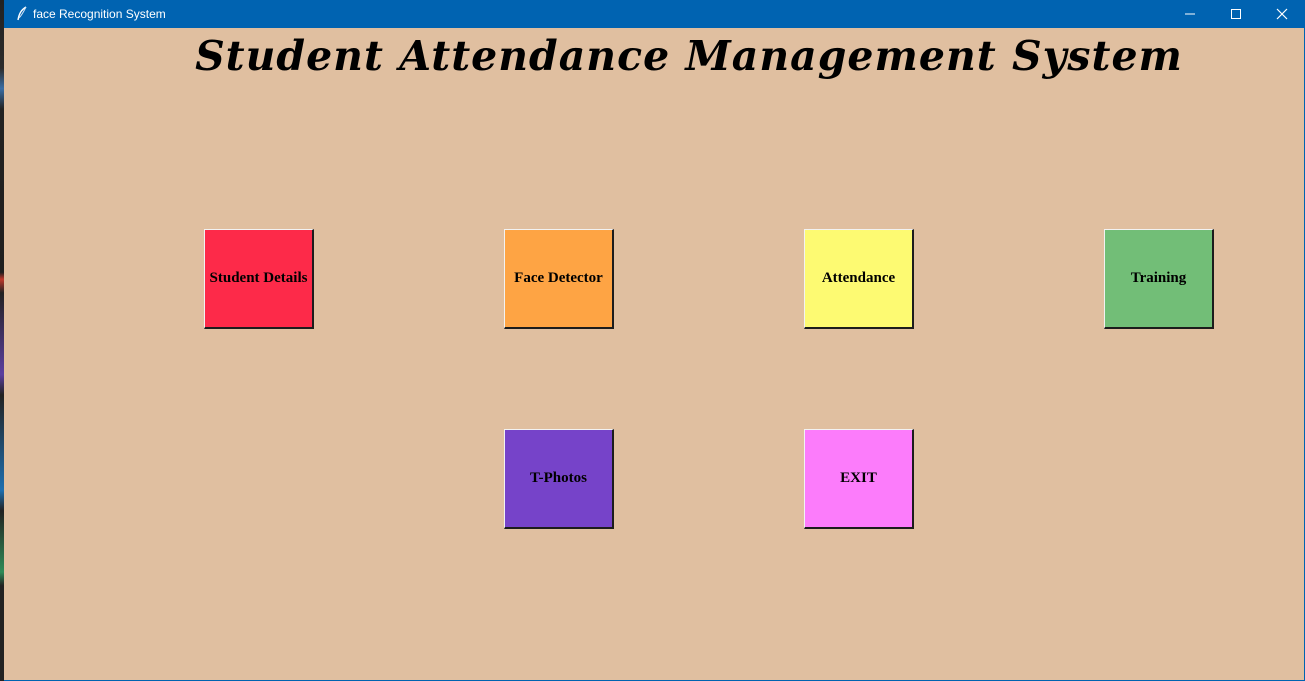 The height and width of the screenshot is (681, 1305). I want to click on minimize-button, so click(1190, 14).